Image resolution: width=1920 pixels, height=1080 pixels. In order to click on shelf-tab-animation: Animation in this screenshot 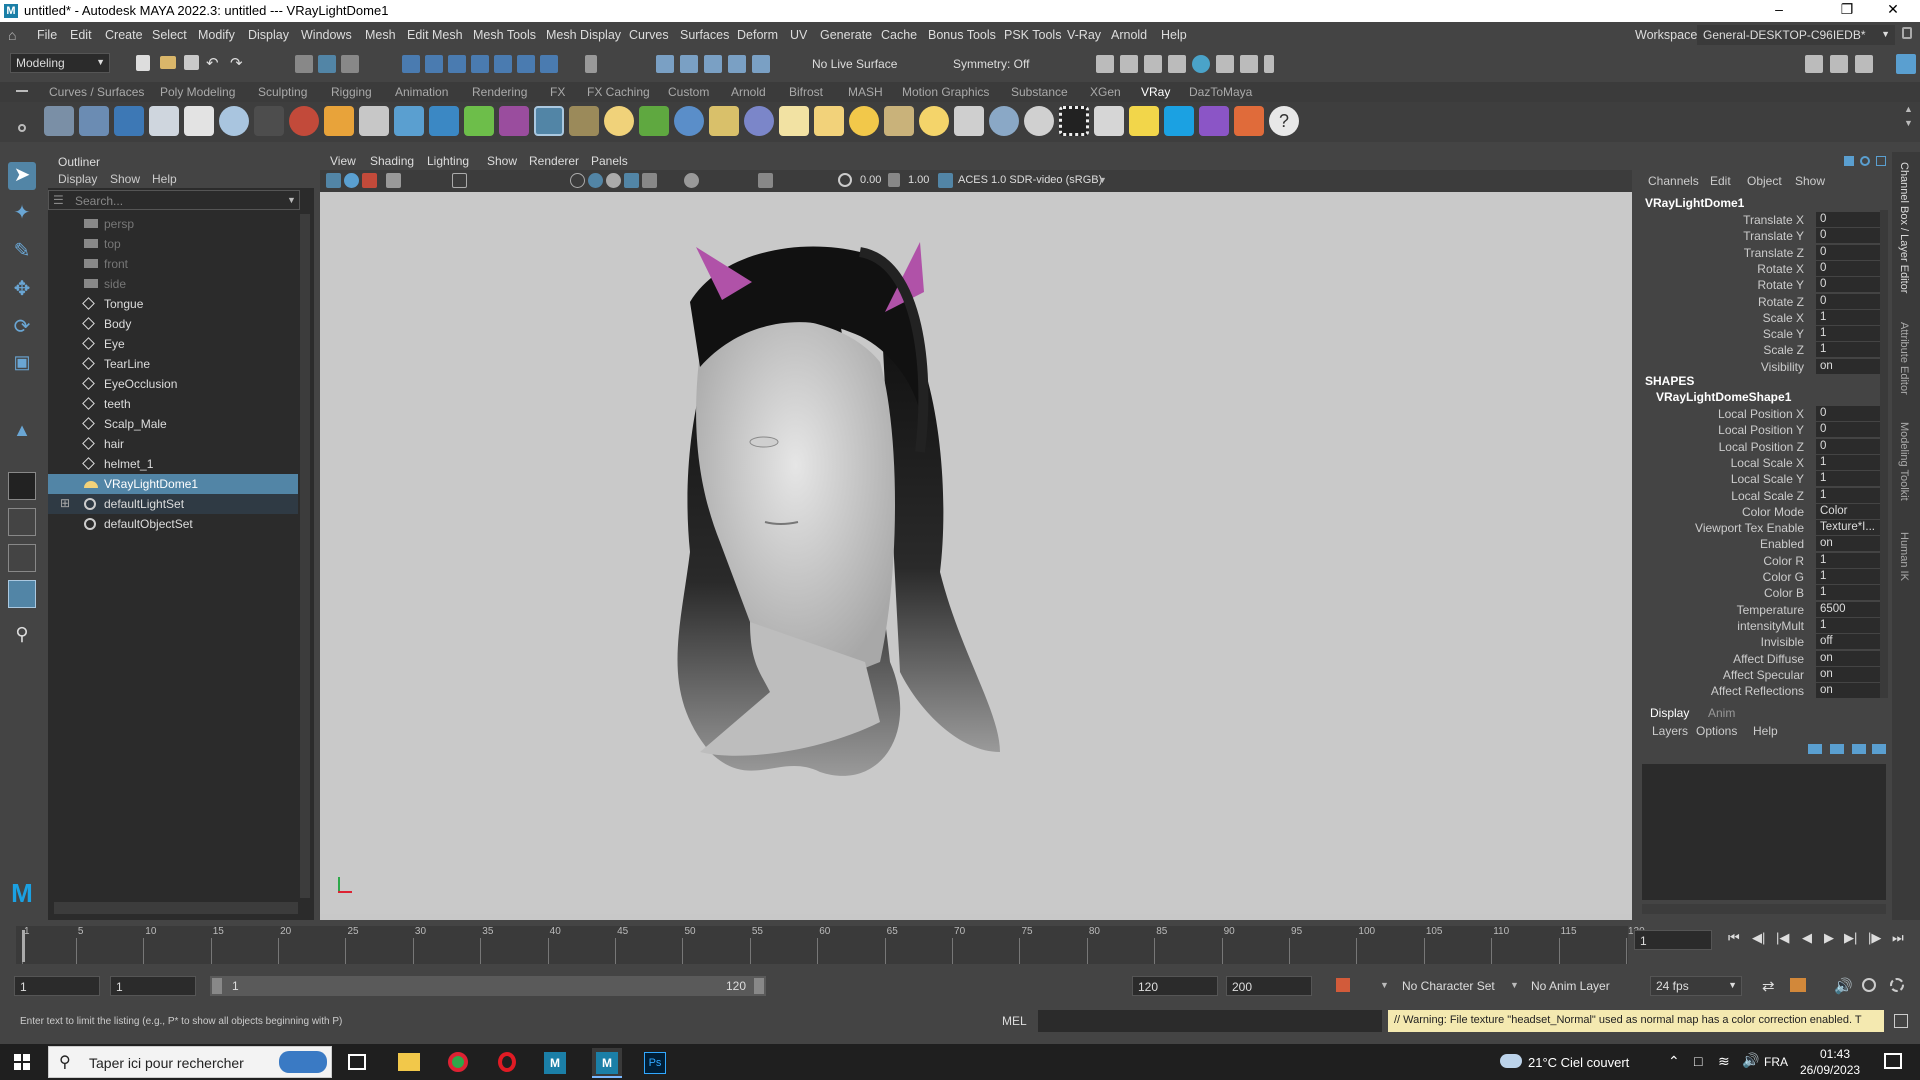, I will do `click(421, 92)`.